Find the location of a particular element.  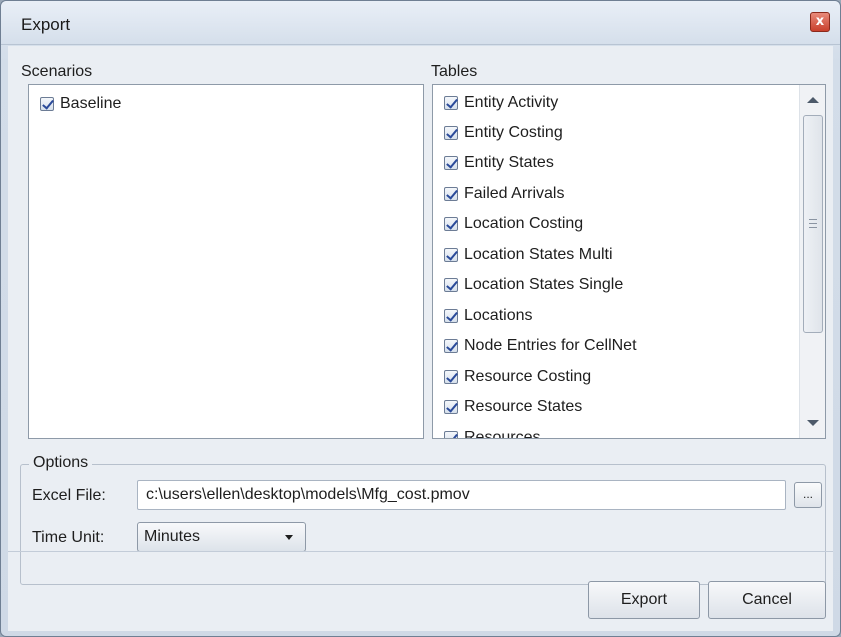

excel-file-label: Excel File: is located at coordinates (69, 495).